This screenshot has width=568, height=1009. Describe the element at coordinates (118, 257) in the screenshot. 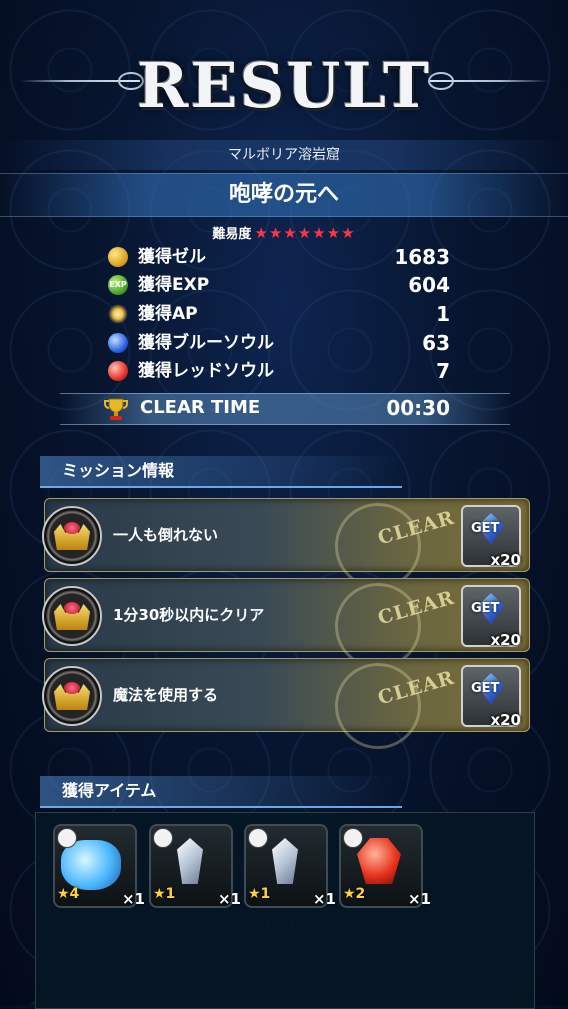

I see `gil-coin-icon` at that location.